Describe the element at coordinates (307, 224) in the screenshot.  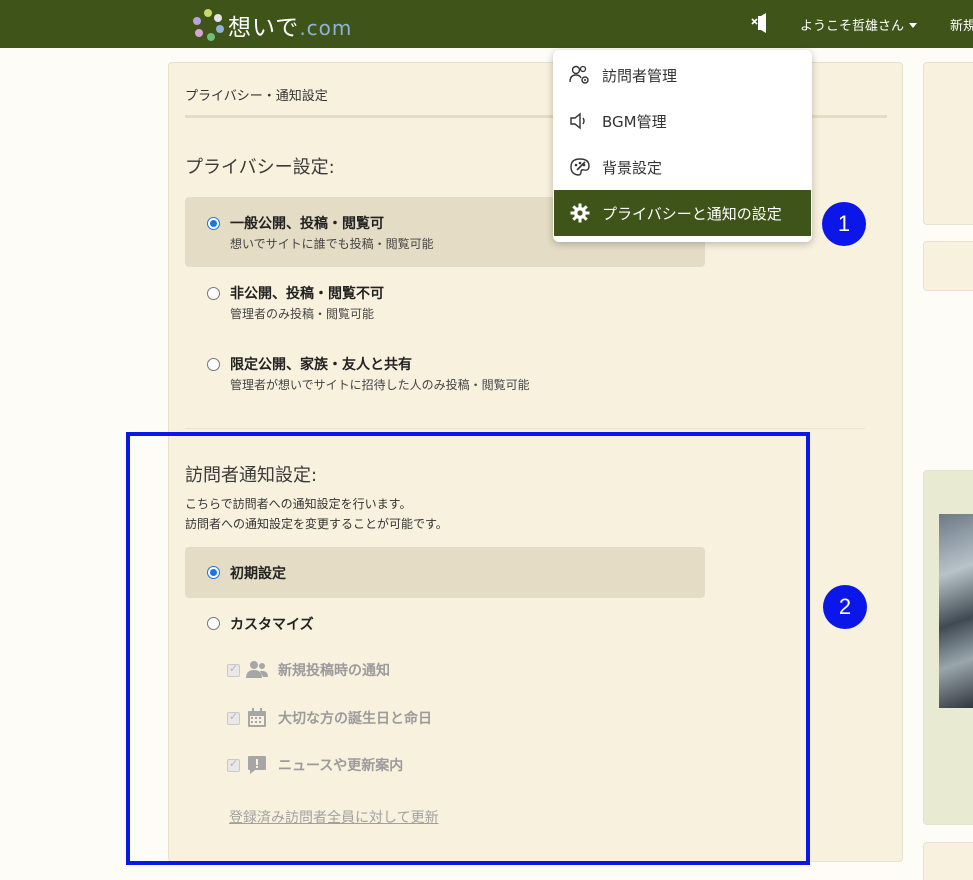
I see `option-title: 一般公開、投稿・閲覧可` at that location.